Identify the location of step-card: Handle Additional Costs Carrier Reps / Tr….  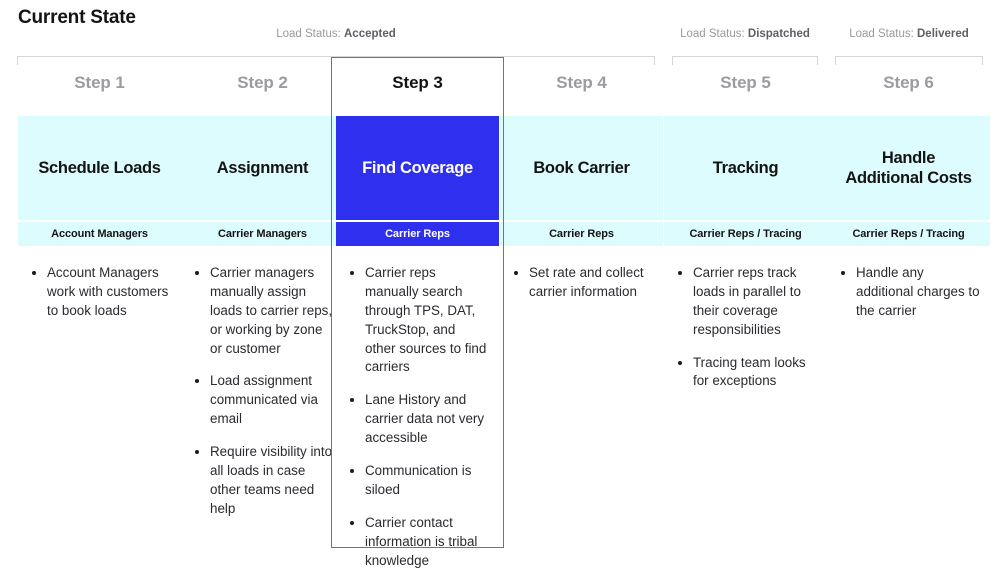
(908, 181).